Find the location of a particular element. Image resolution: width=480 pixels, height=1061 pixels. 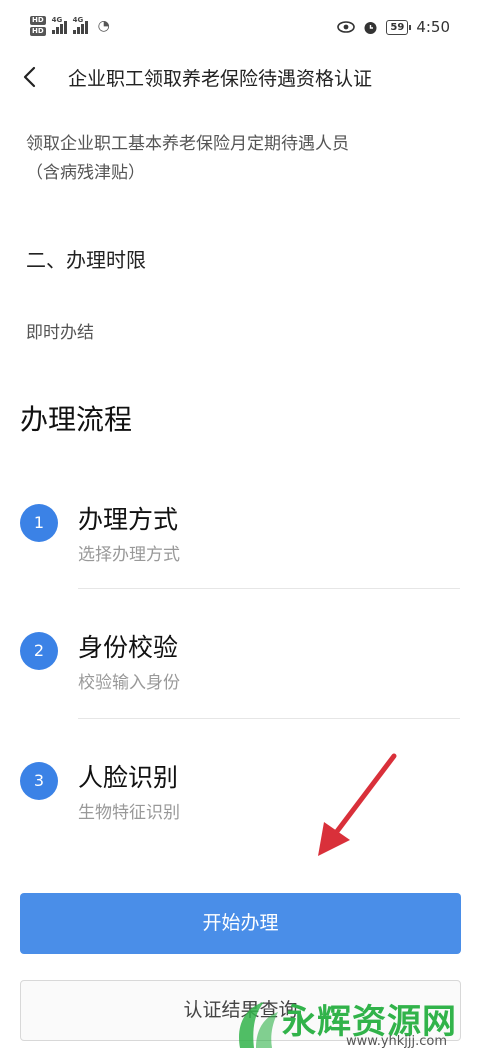

alarm-icon is located at coordinates (370, 27).